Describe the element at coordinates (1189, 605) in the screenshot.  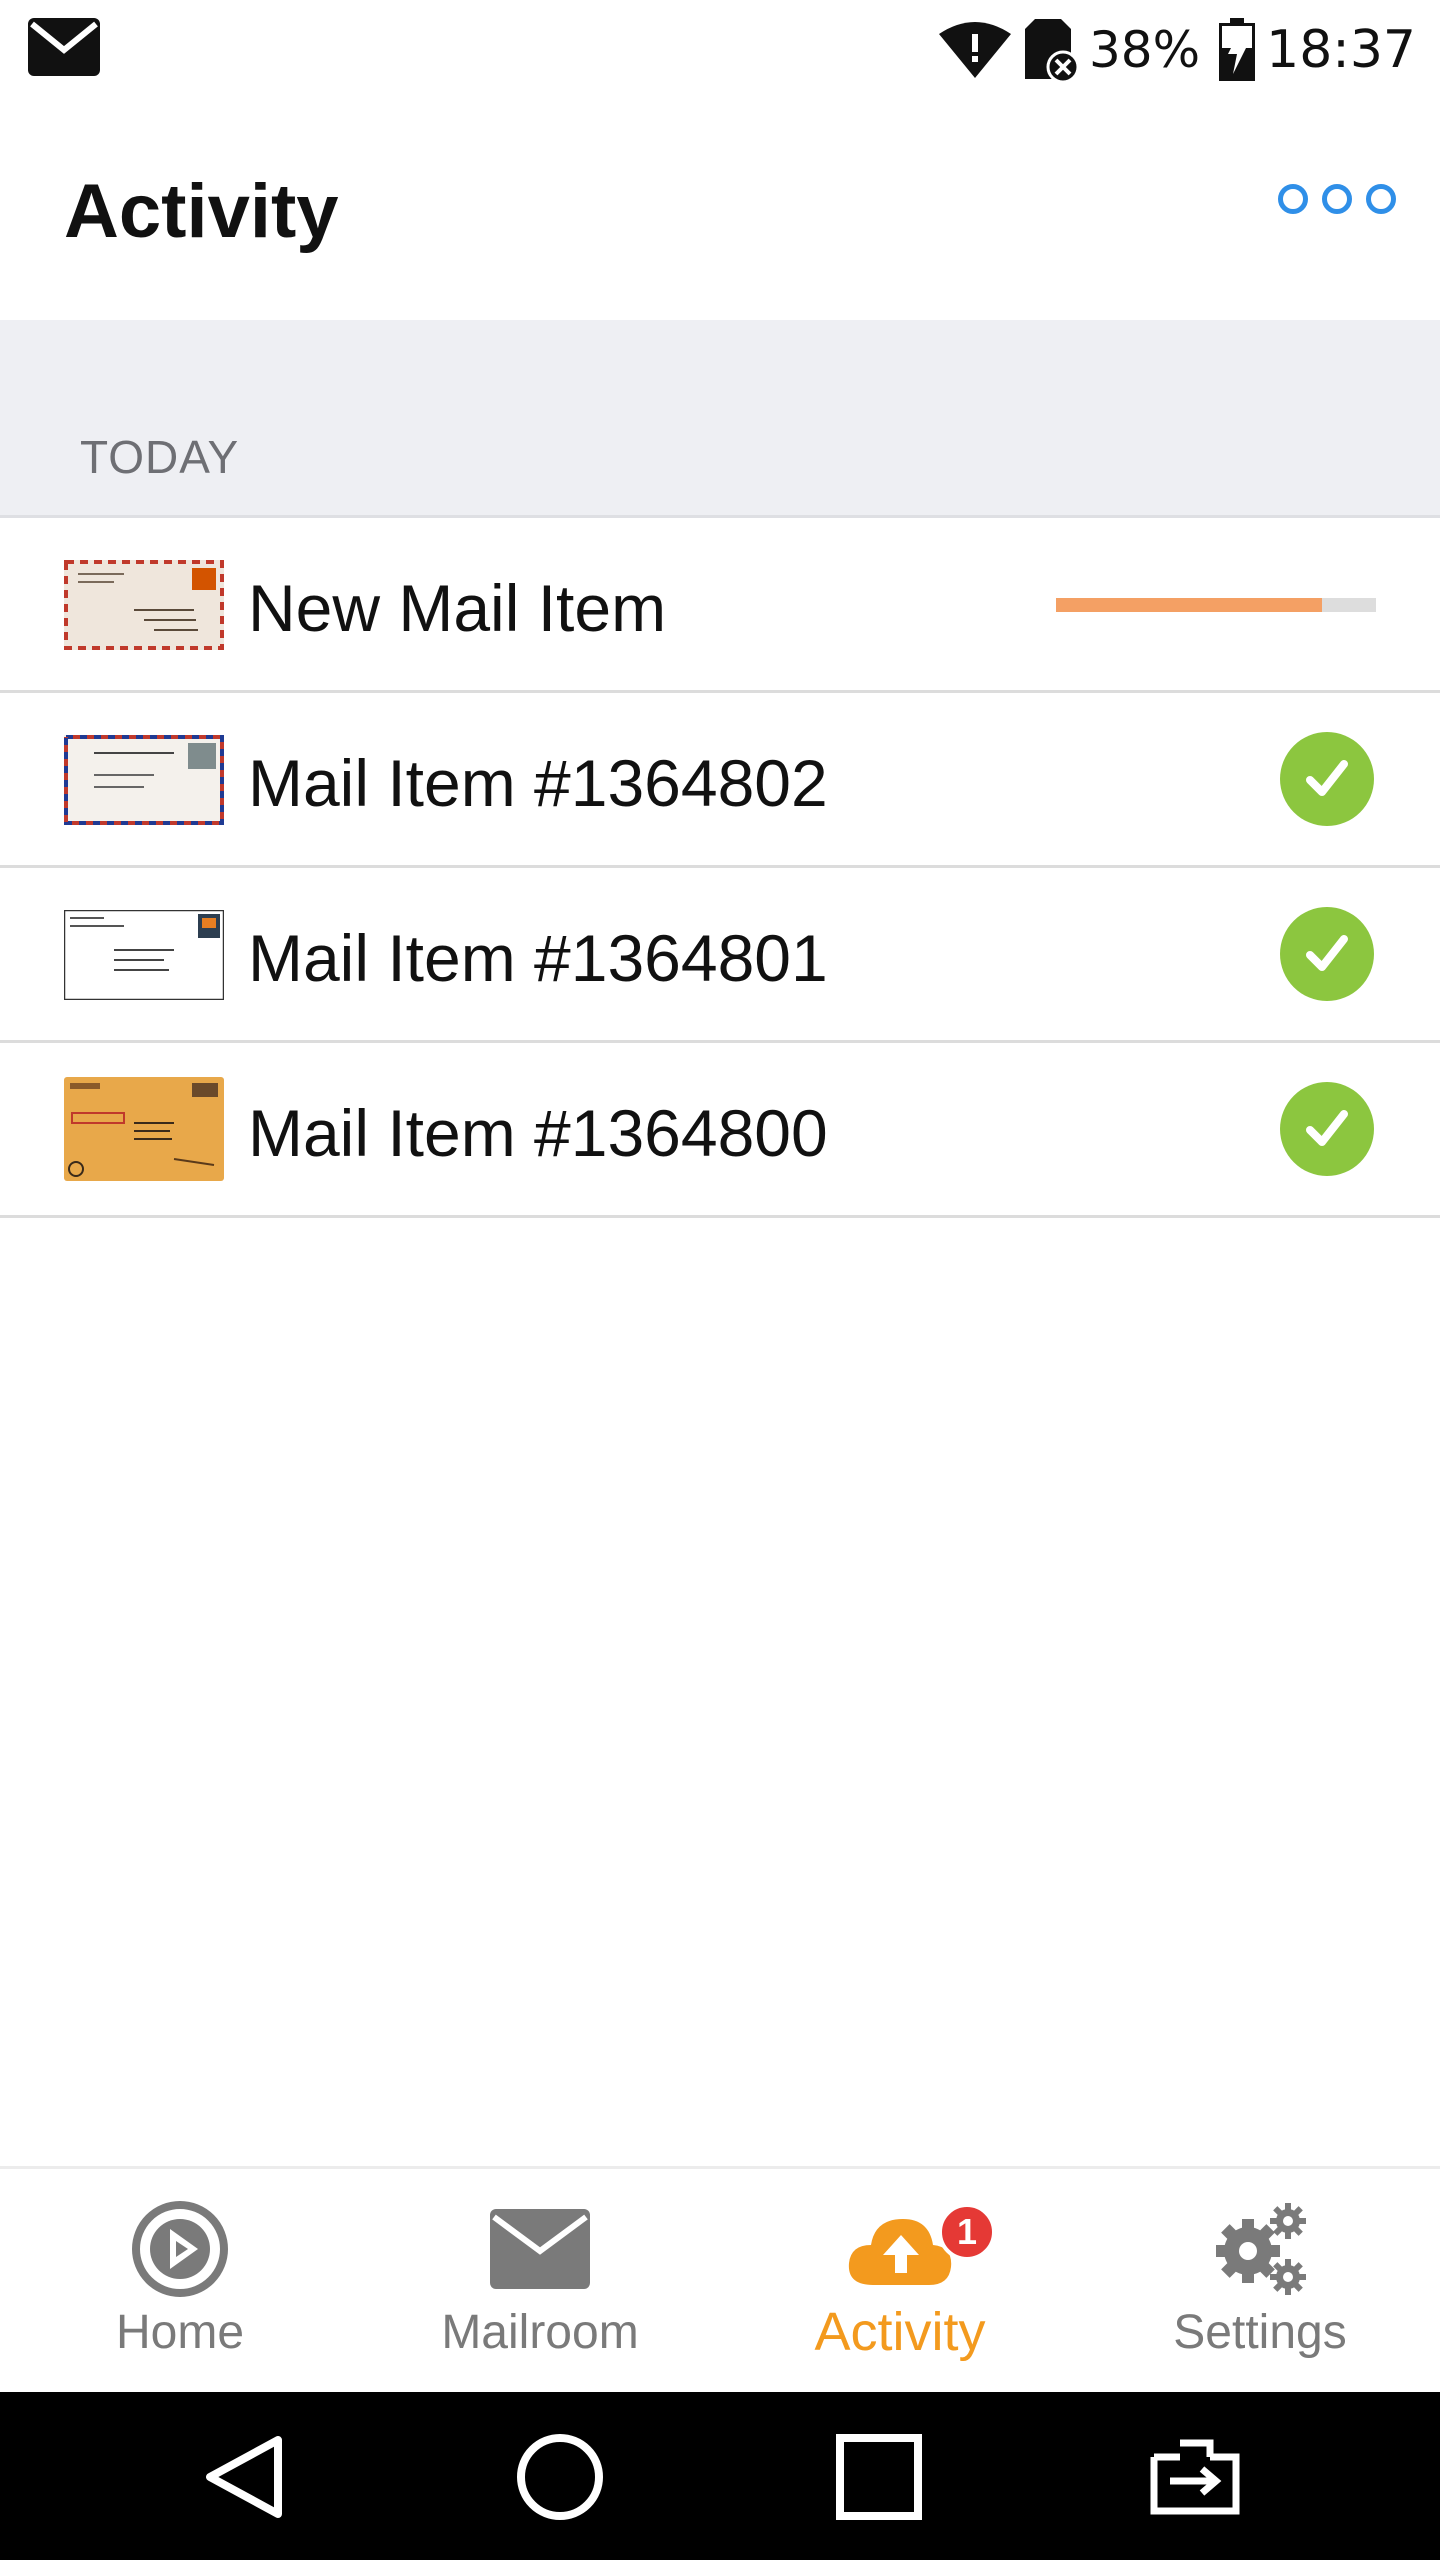
I see `upload-progress-fill` at that location.